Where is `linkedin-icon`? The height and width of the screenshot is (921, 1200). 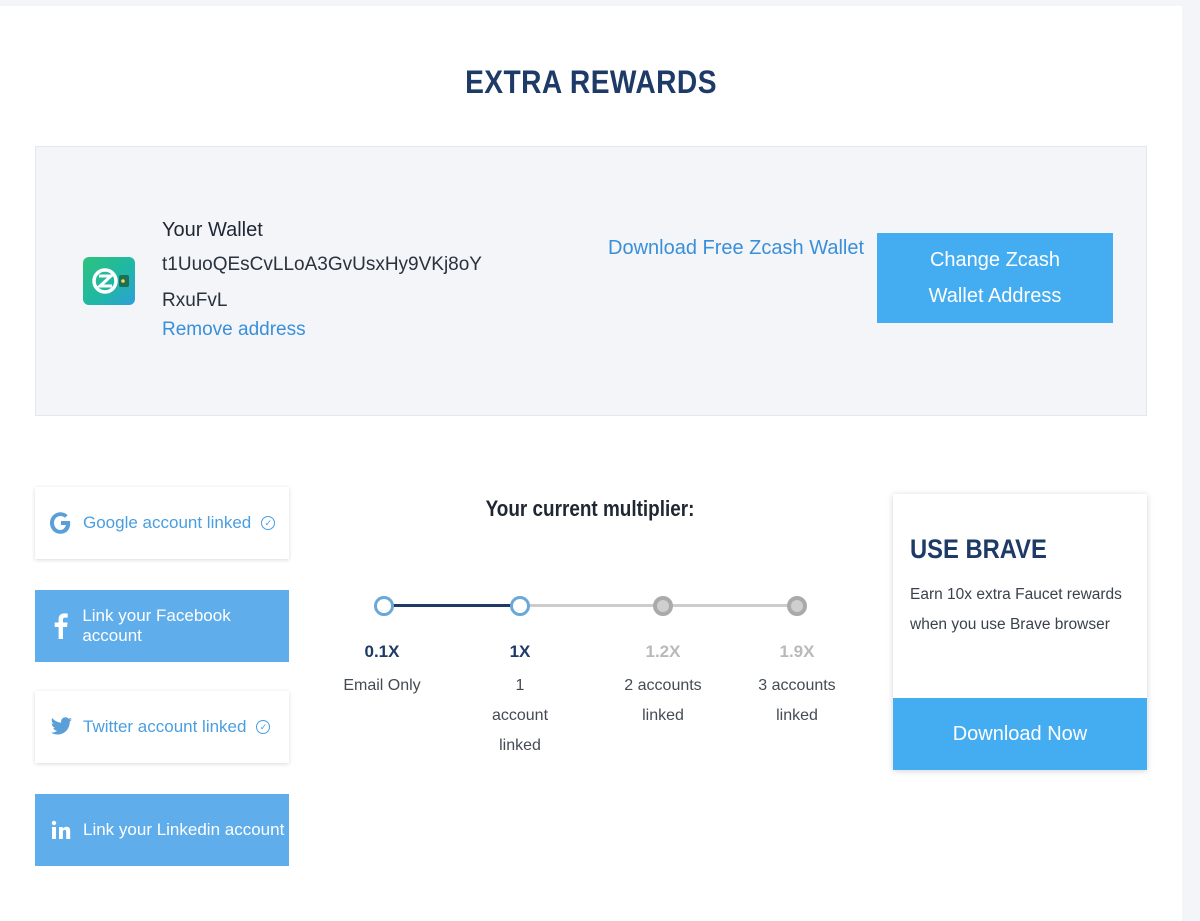
linkedin-icon is located at coordinates (61, 830).